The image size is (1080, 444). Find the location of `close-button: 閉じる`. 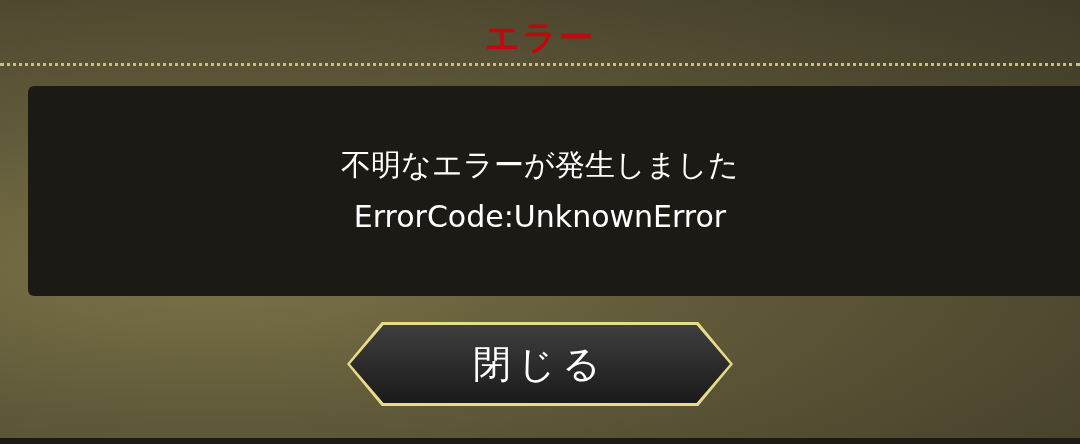

close-button: 閉じる is located at coordinates (540, 364).